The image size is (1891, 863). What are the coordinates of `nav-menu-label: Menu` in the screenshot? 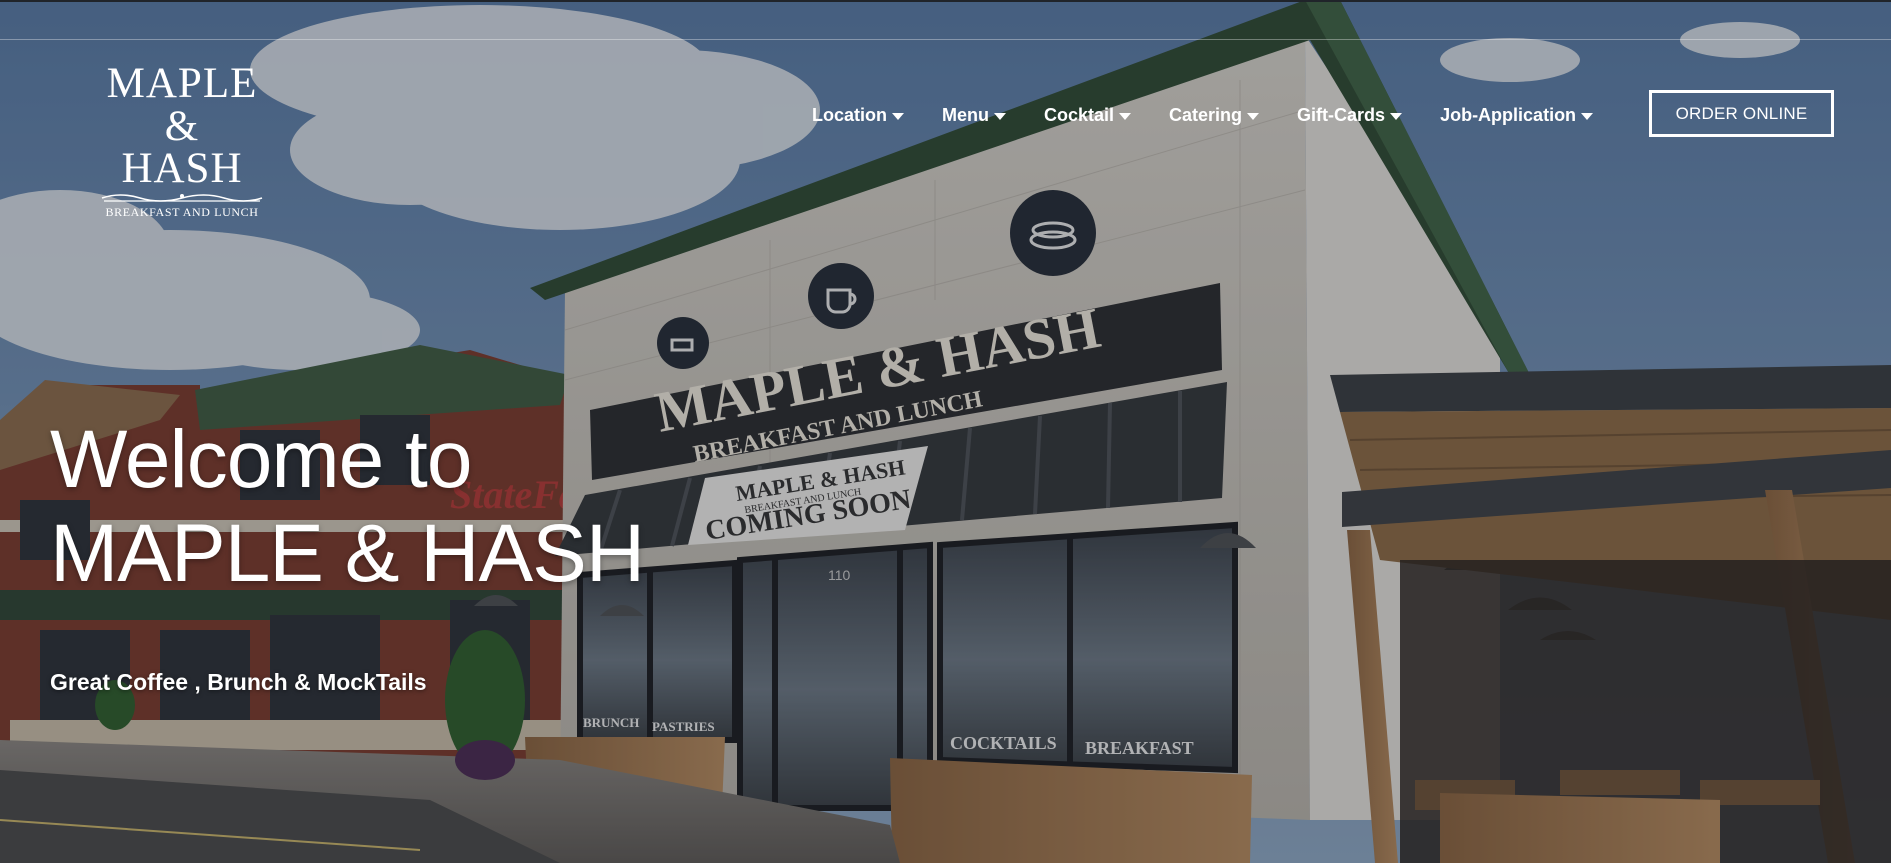 It's located at (965, 114).